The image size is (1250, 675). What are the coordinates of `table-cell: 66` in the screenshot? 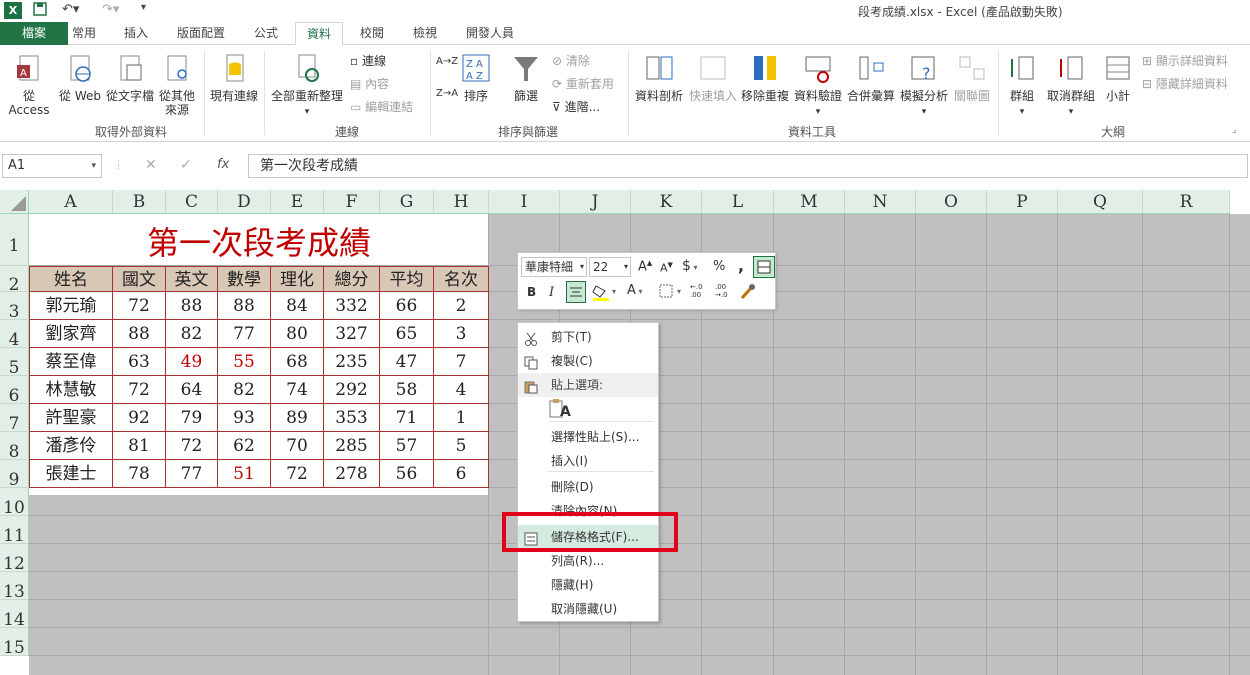 It's located at (407, 306).